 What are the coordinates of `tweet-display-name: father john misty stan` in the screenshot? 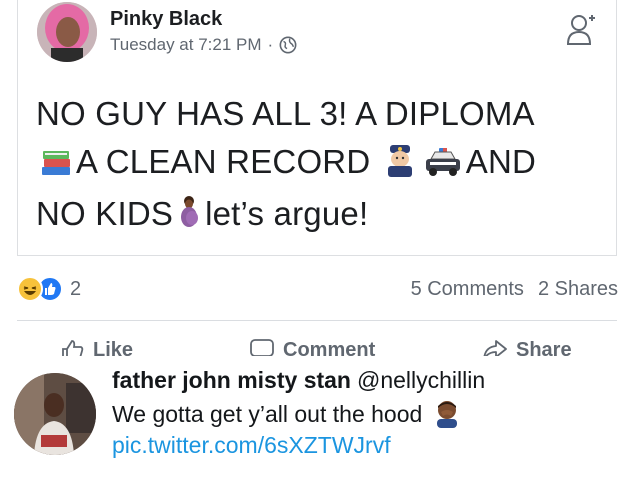 It's located at (231, 380).